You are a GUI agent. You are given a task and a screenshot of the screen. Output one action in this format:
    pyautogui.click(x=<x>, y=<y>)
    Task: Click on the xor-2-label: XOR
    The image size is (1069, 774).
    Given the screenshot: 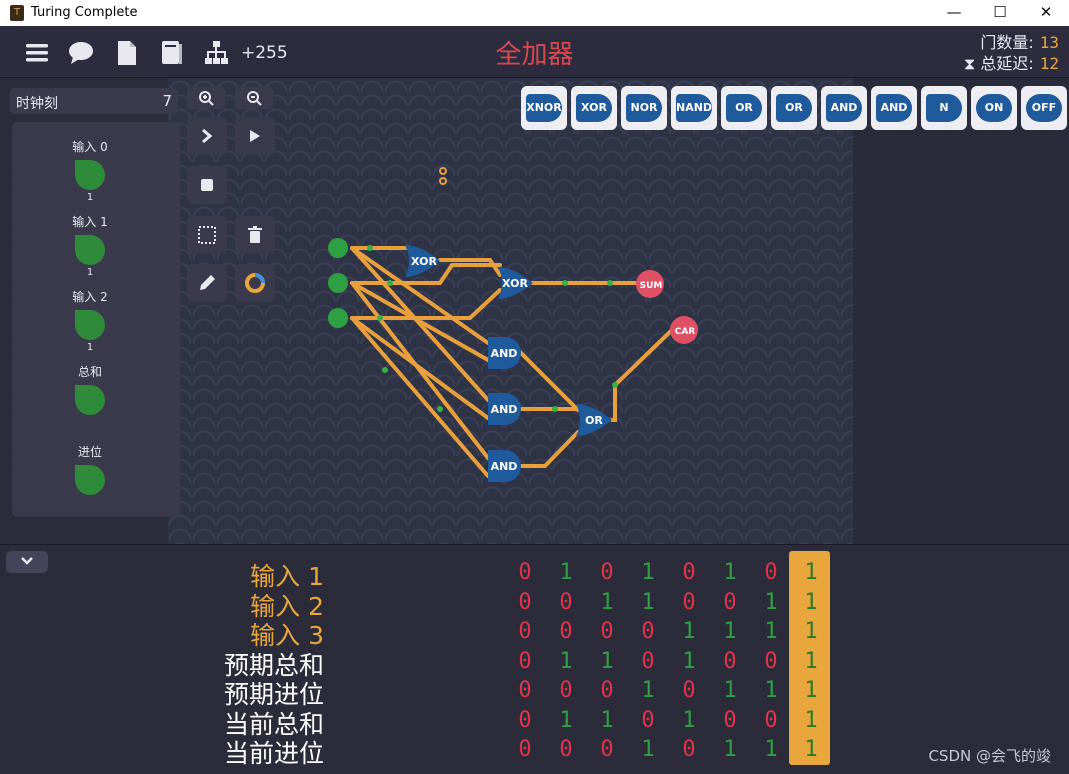 What is the action you would take?
    pyautogui.click(x=515, y=283)
    